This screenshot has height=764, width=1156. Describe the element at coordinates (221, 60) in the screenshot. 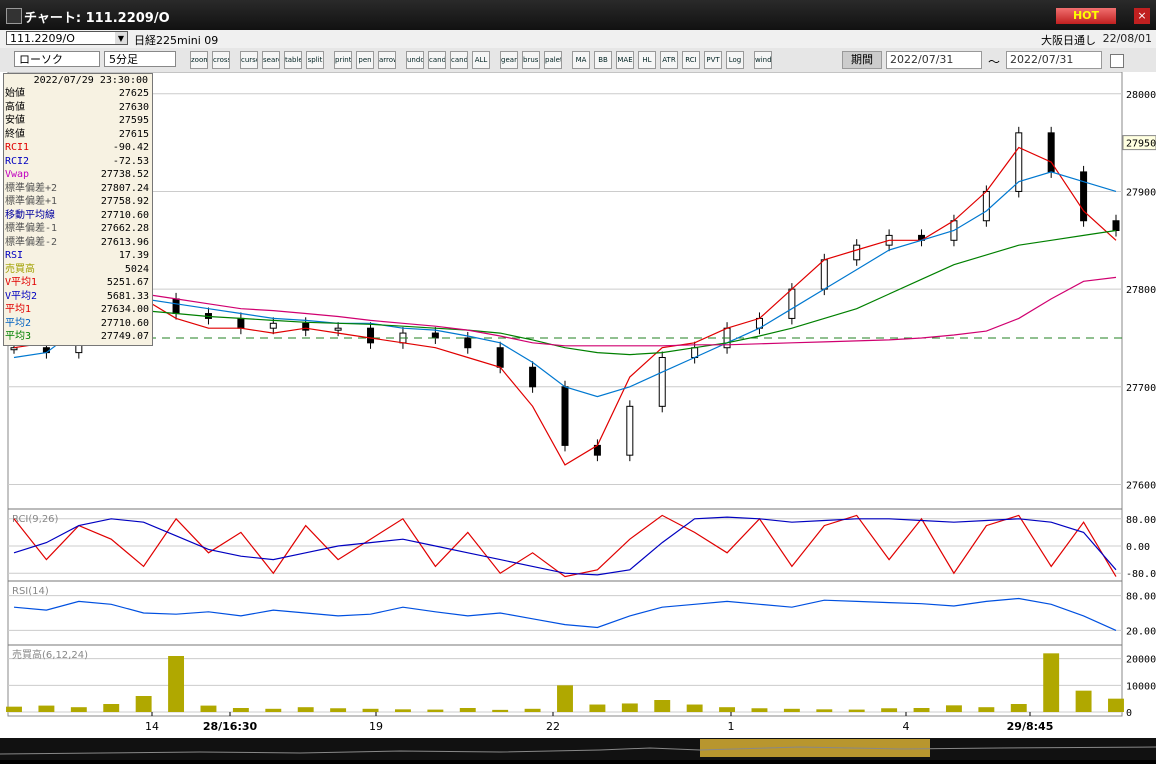

I see `toolbar-crosshair-button: crosshair` at that location.